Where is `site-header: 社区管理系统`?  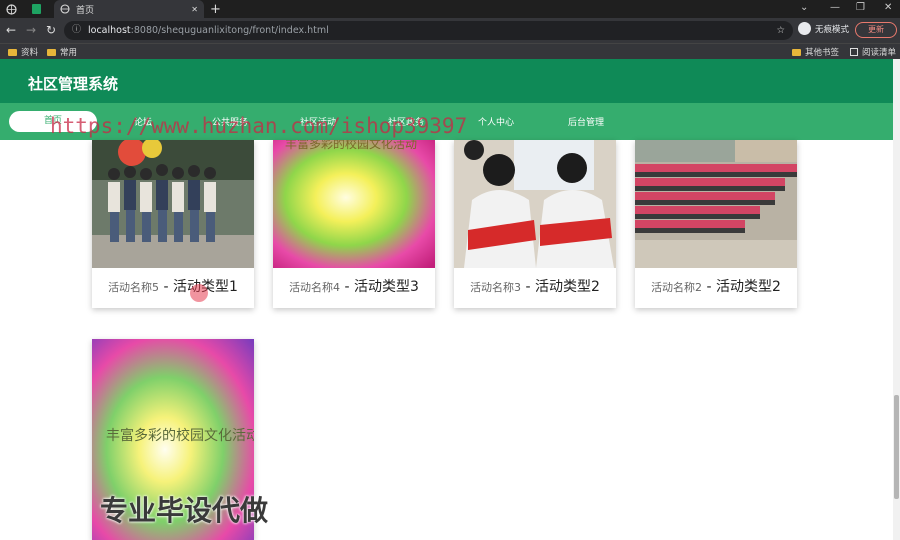 site-header: 社区管理系统 is located at coordinates (446, 81).